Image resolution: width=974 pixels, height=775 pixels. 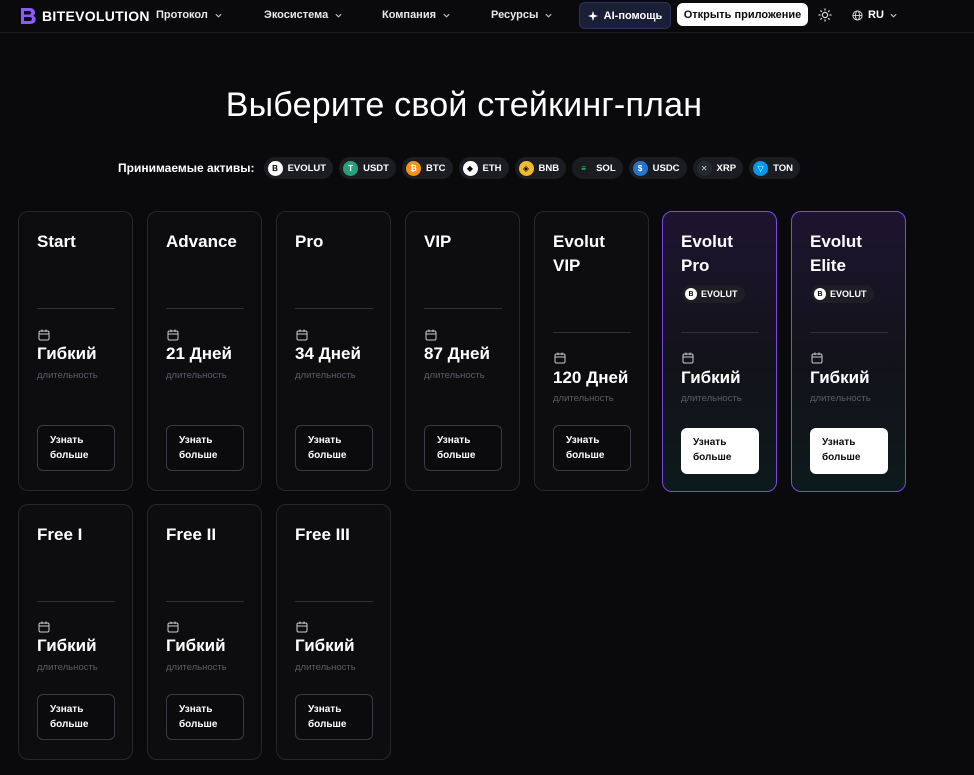 I want to click on sparkle-icon, so click(x=592, y=15).